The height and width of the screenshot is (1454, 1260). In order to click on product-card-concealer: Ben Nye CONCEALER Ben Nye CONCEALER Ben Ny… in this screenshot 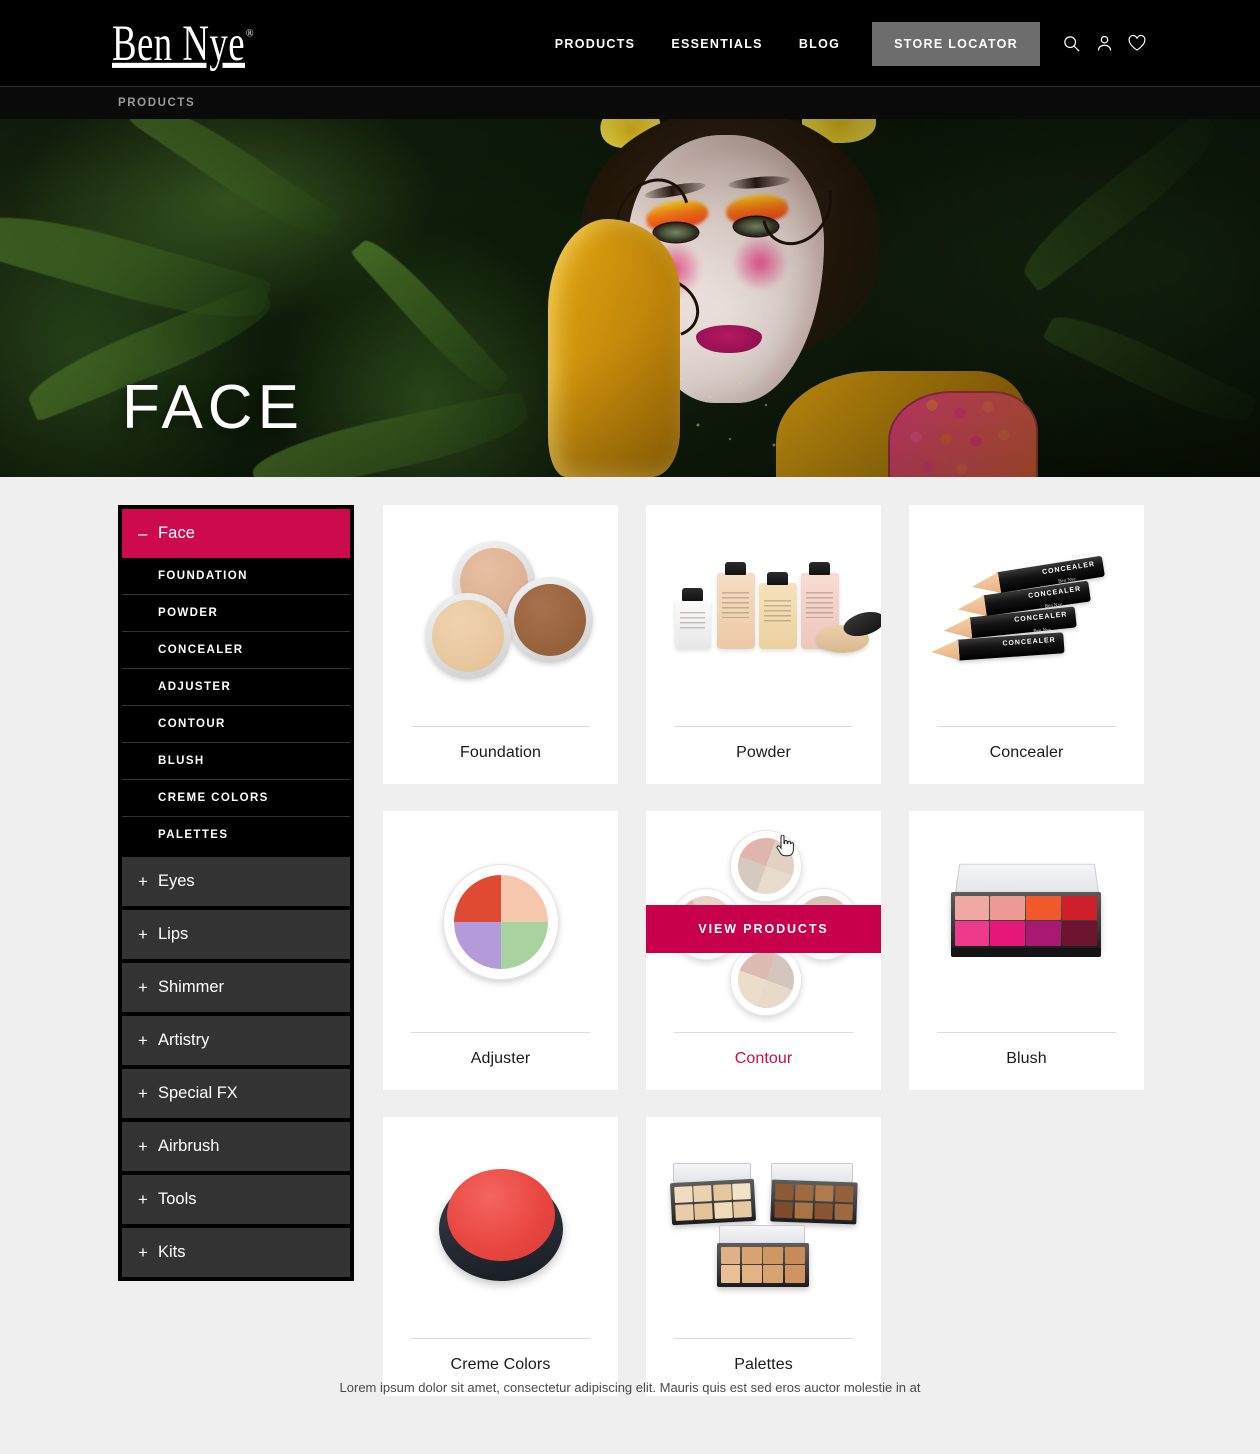, I will do `click(1026, 644)`.